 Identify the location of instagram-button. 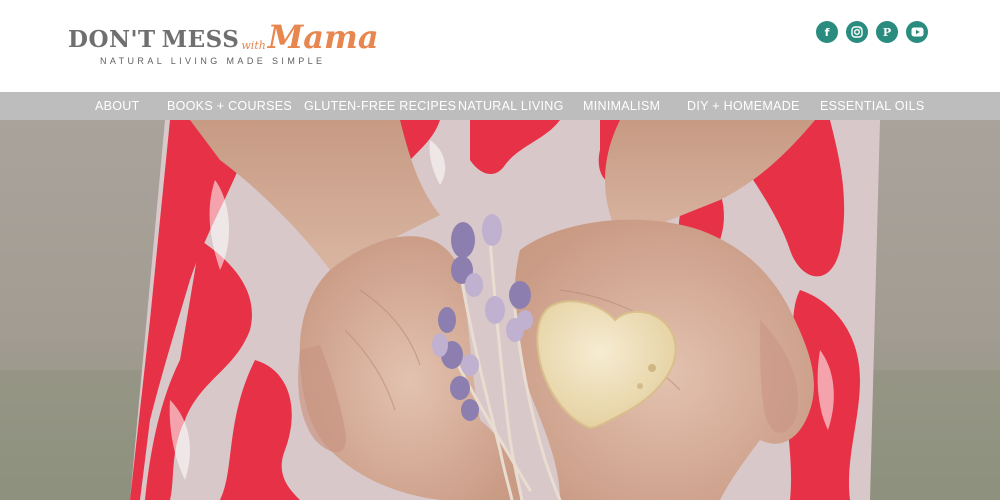
(857, 32).